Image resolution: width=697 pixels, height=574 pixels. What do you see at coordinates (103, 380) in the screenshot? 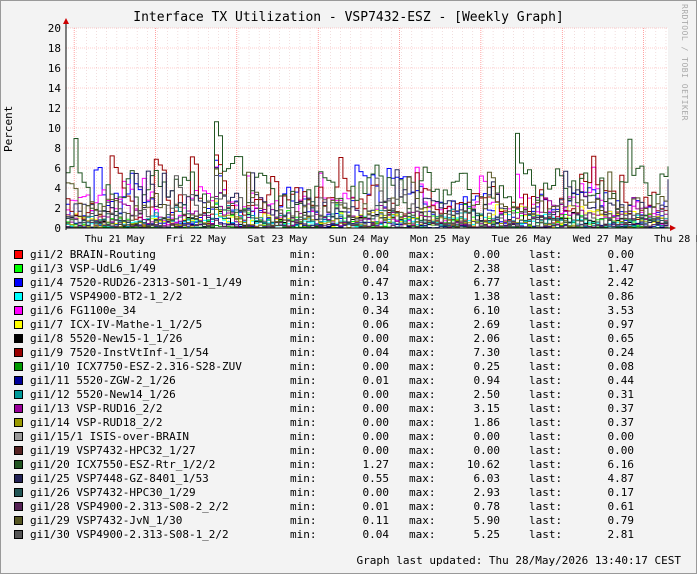
I see `legend-series-name: gi1/11 5520-ZGW-2_1/26` at bounding box center [103, 380].